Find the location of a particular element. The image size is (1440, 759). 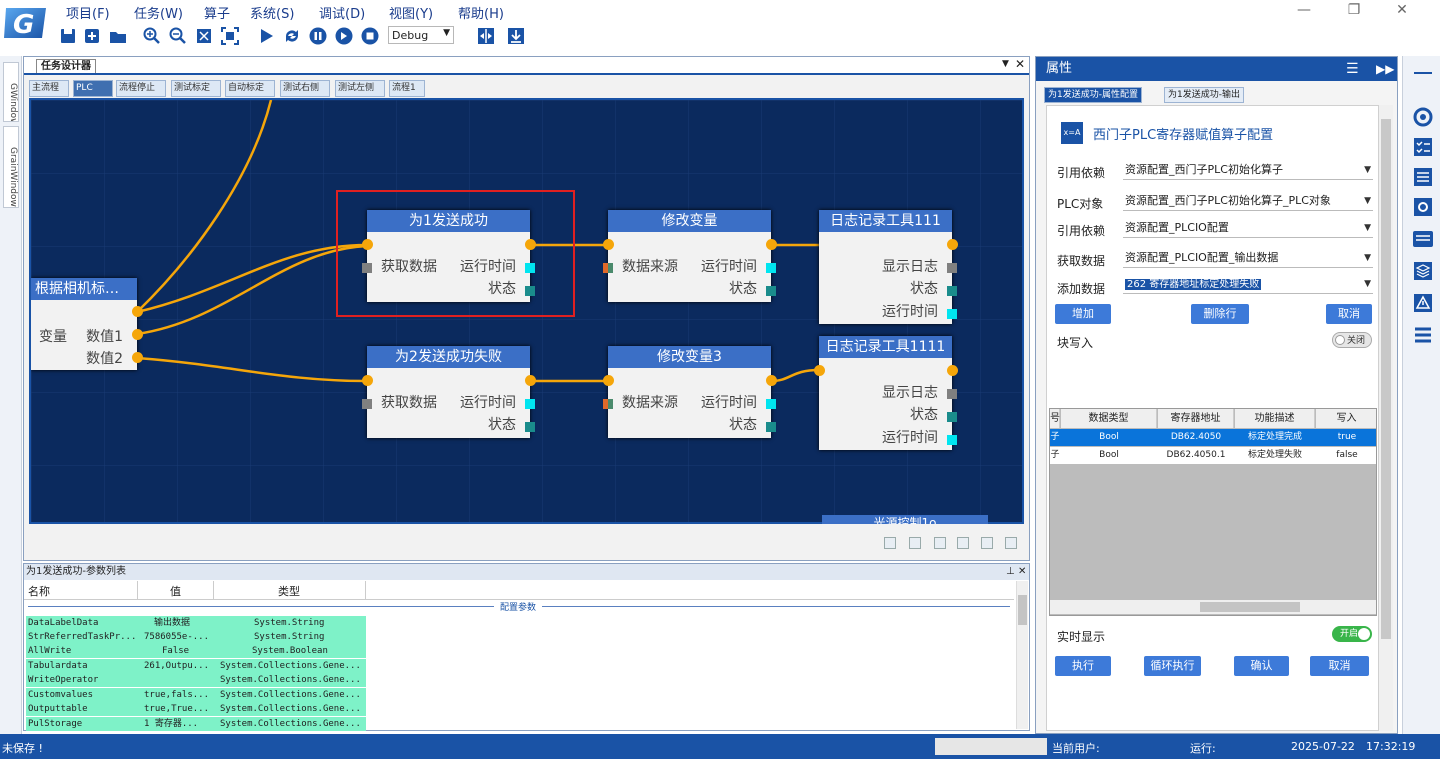

copy-icon is located at coordinates (940, 543).